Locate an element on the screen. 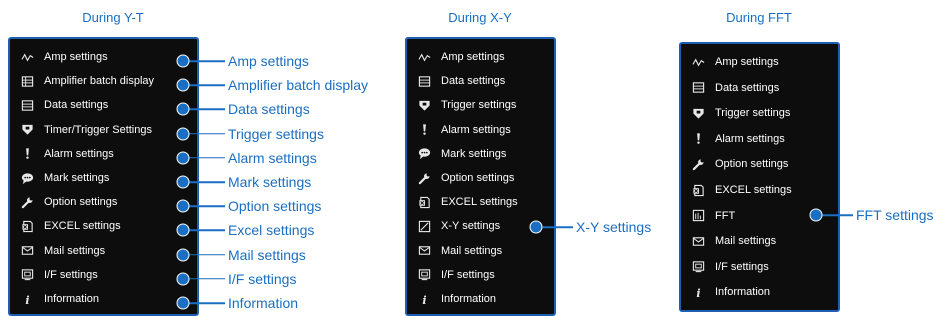 This screenshot has height=316, width=946. menu-item-label: Amp settings is located at coordinates (473, 57).